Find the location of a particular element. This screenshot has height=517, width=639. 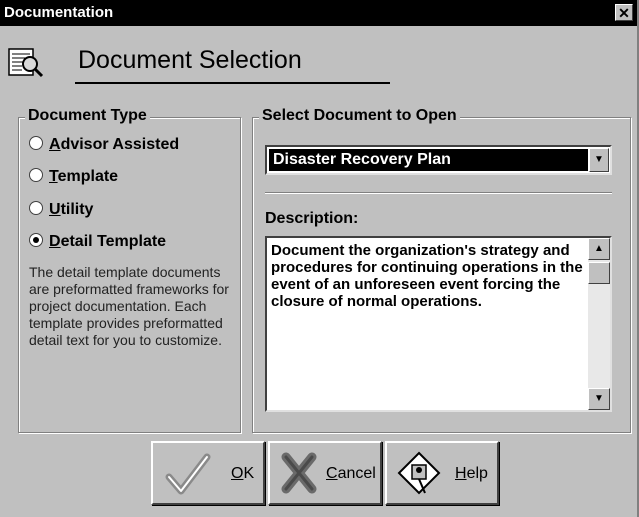

document-dropdown: Disaster Recovery Plan ▼ is located at coordinates (438, 160).